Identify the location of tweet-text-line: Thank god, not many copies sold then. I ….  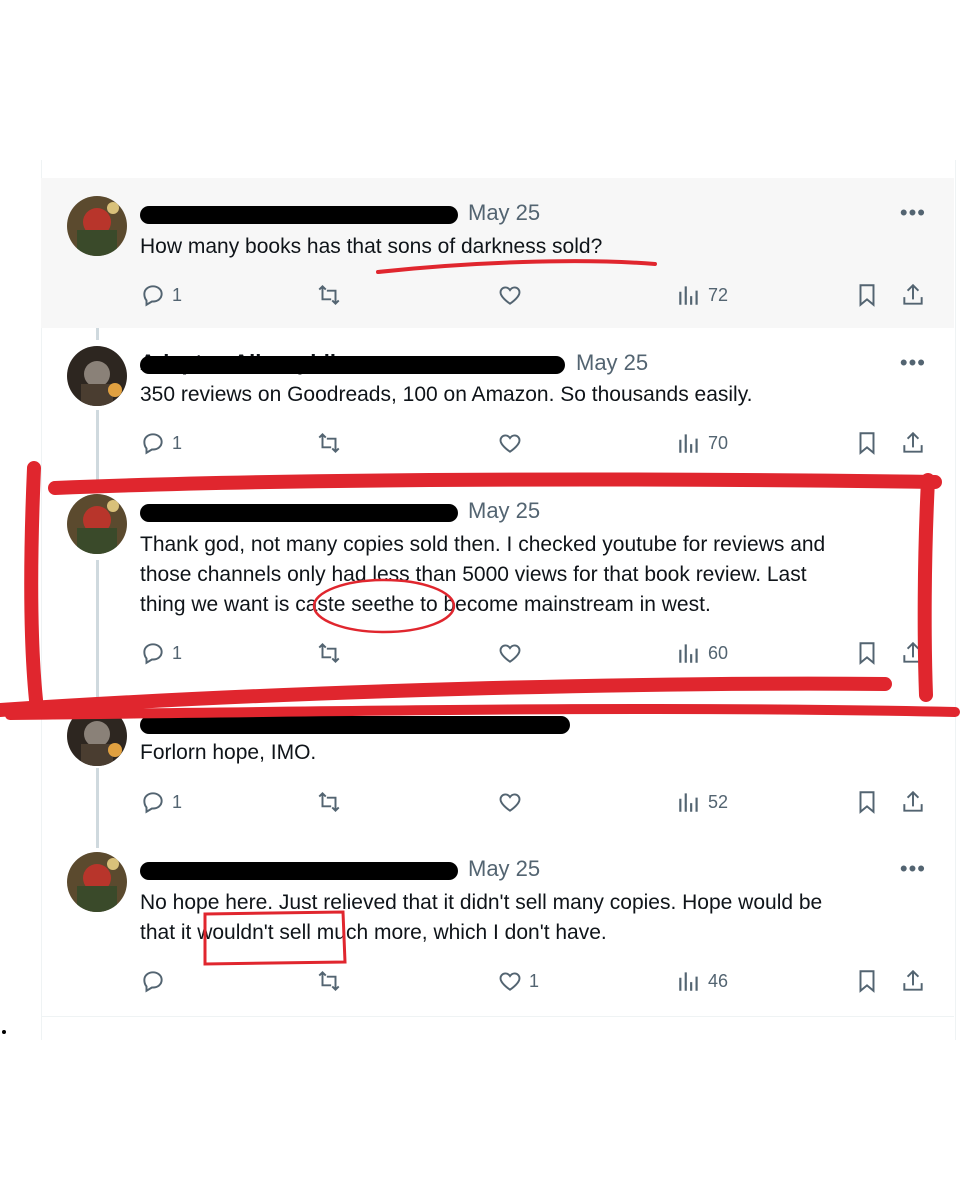
(483, 544).